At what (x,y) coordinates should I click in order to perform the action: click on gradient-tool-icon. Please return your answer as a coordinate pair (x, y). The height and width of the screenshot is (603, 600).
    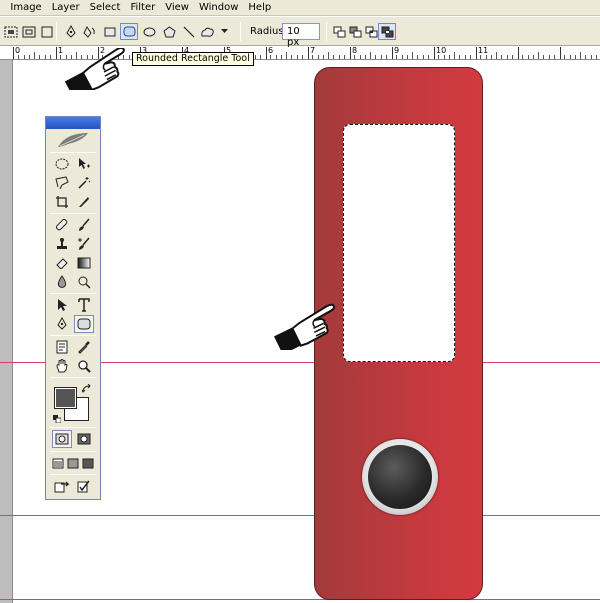
    Looking at the image, I should click on (84, 263).